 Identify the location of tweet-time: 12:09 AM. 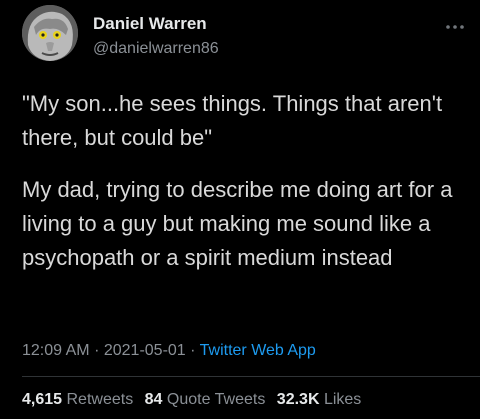
(56, 350).